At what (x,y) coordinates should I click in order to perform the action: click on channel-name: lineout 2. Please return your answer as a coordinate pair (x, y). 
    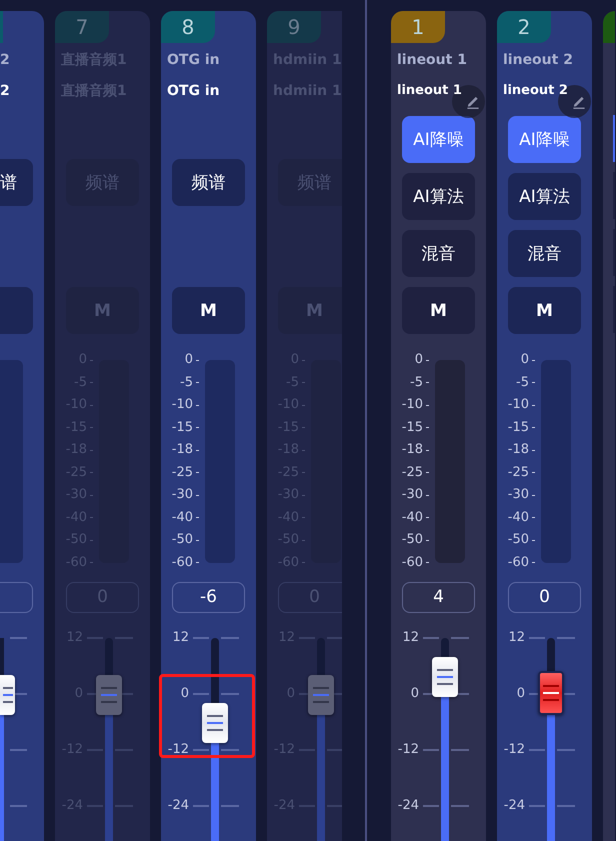
    Looking at the image, I should click on (538, 60).